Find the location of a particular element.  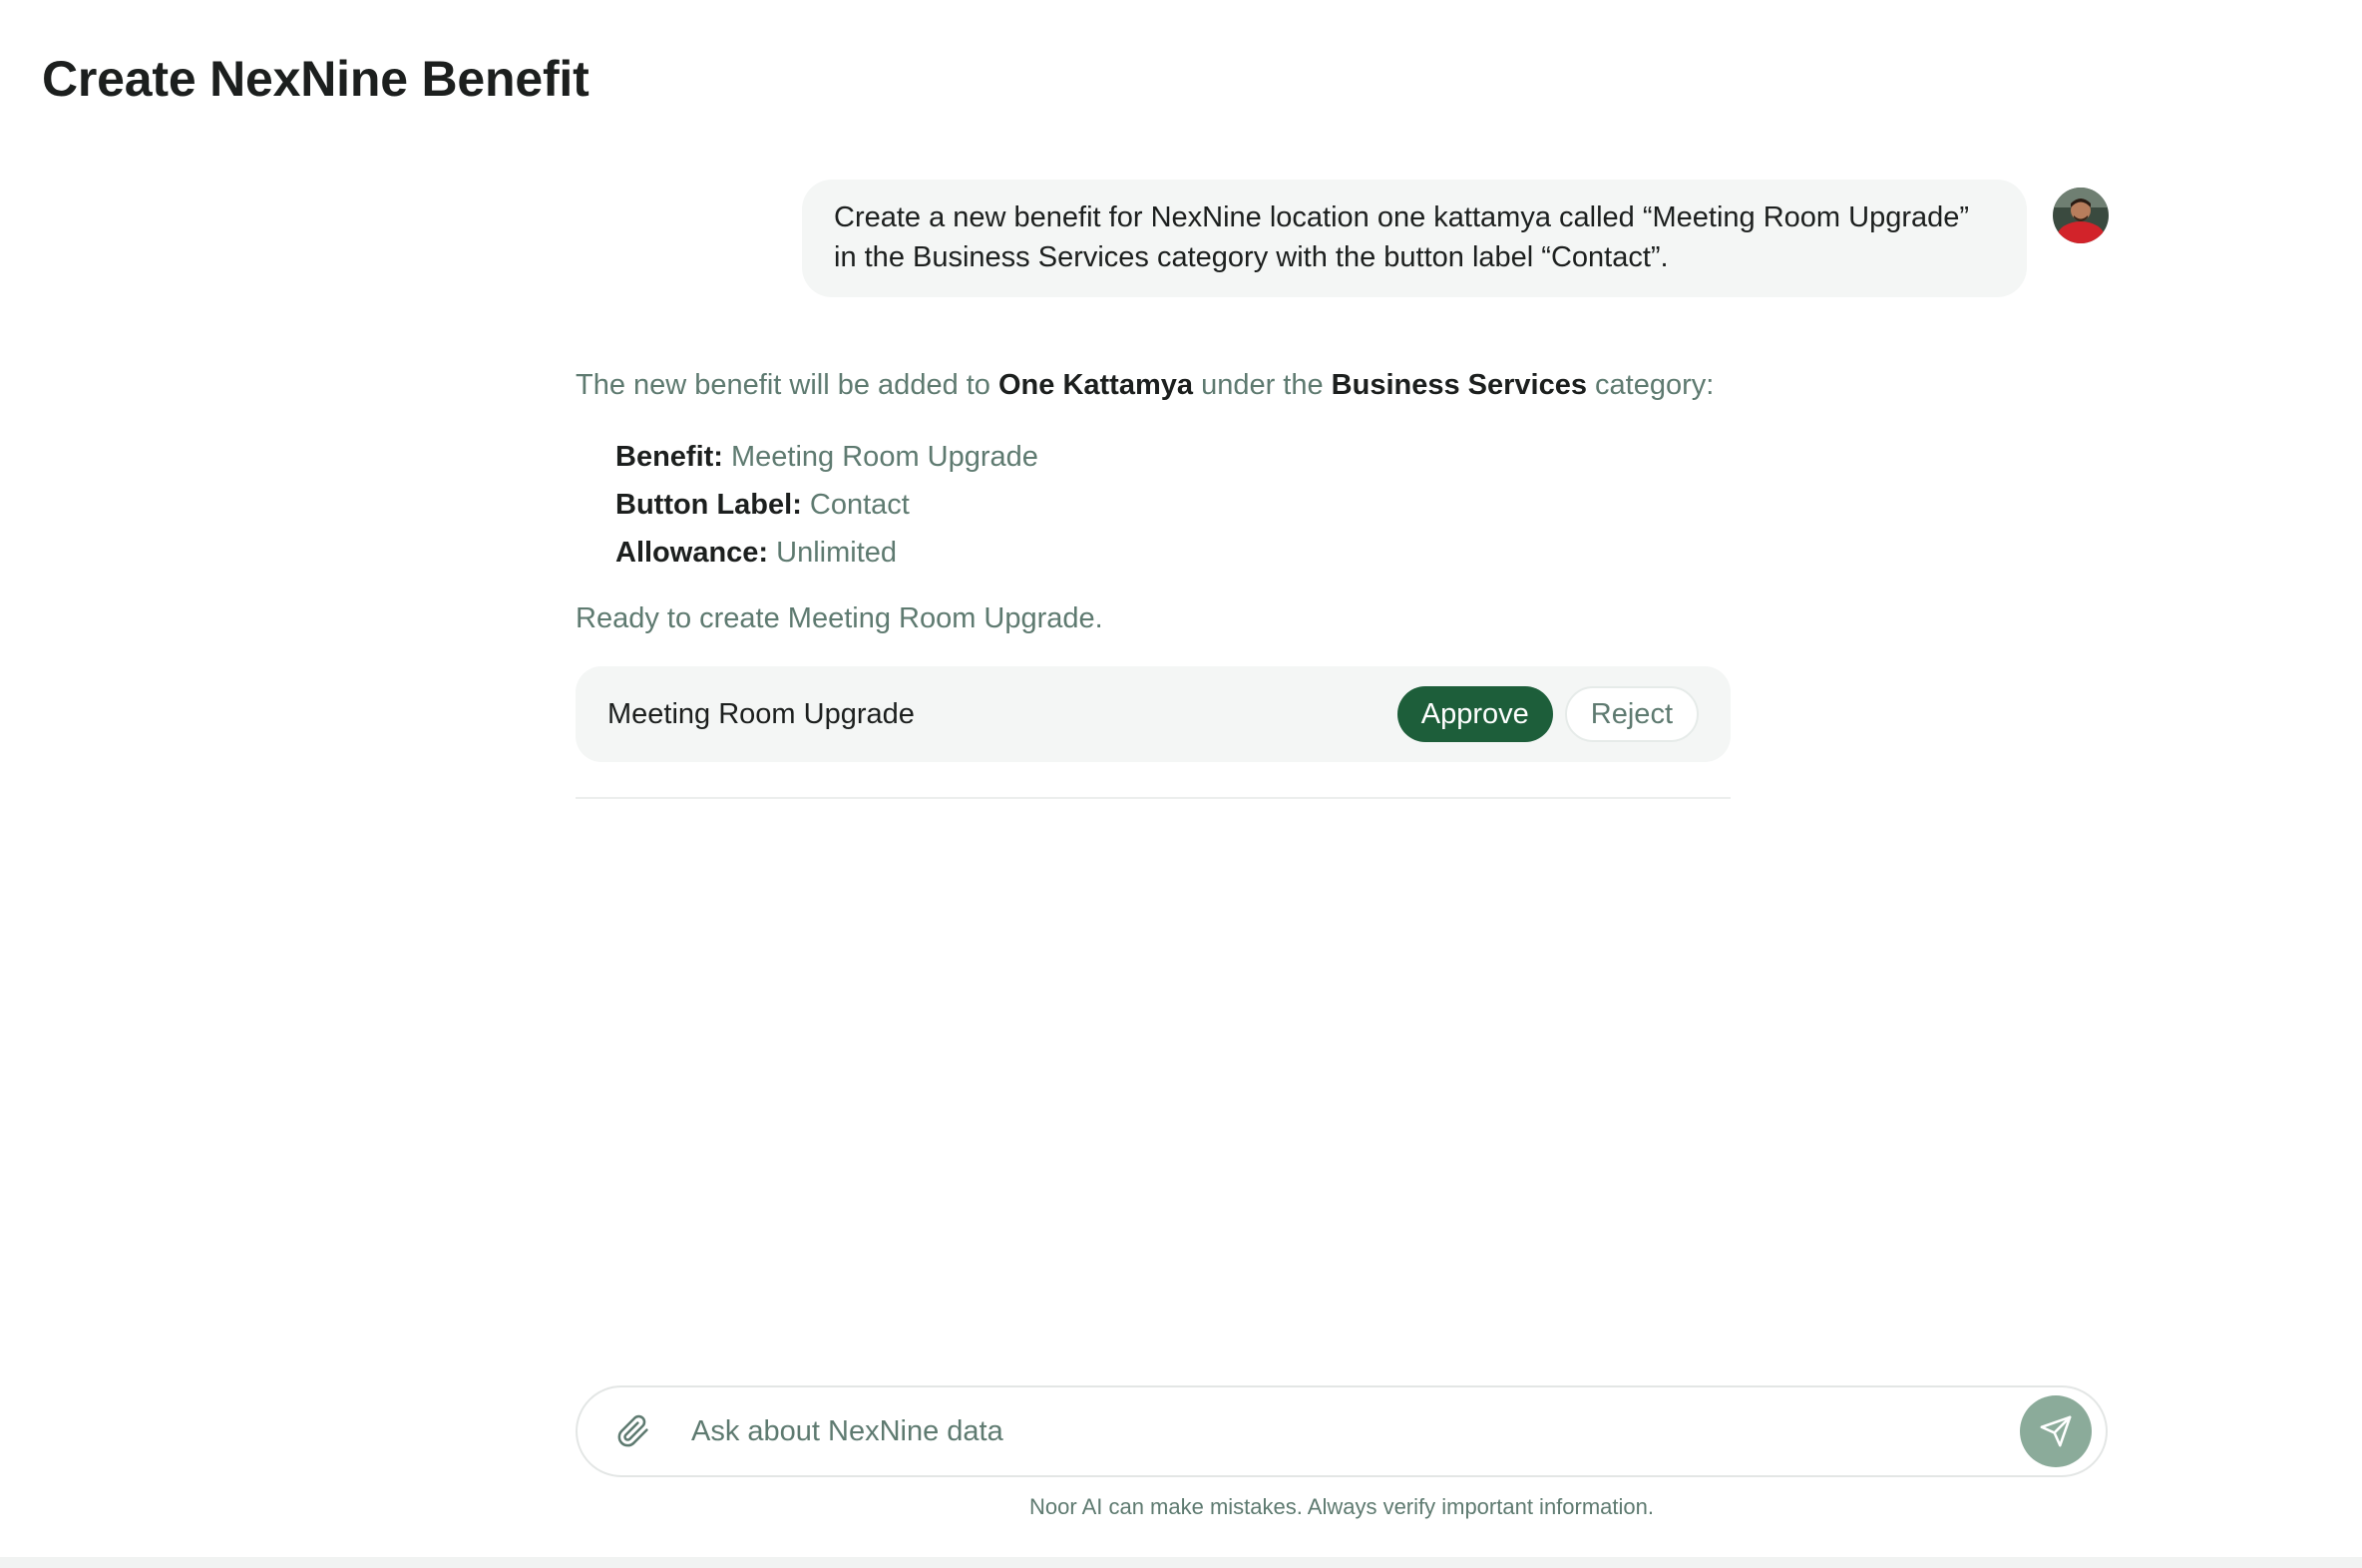

approval-card-title: Meeting Room Upgrade is located at coordinates (761, 714).